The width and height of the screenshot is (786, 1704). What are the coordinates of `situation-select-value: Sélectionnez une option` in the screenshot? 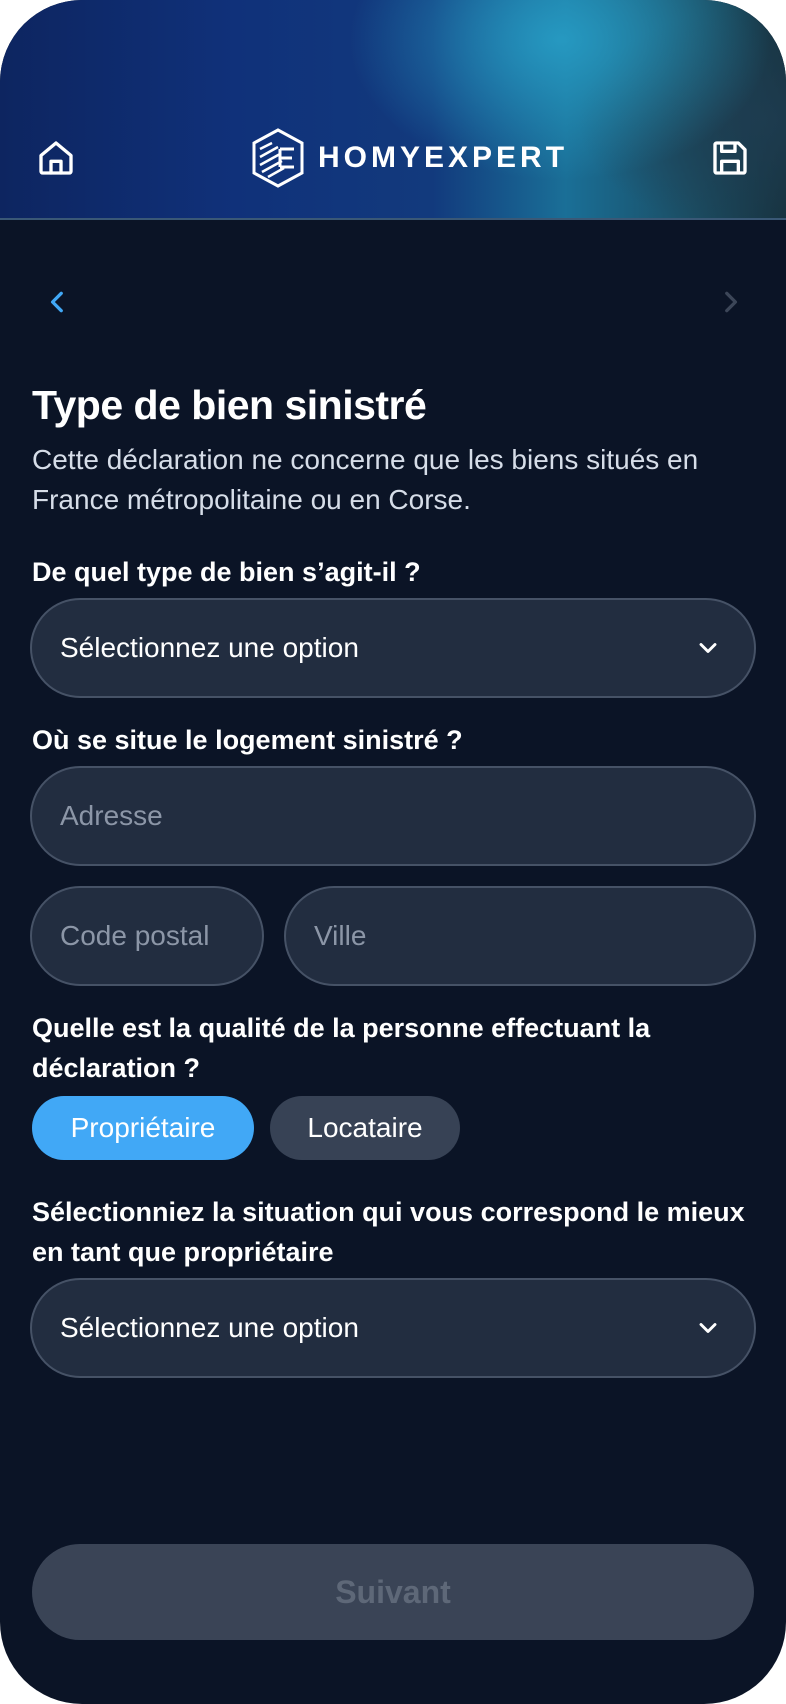 It's located at (209, 1327).